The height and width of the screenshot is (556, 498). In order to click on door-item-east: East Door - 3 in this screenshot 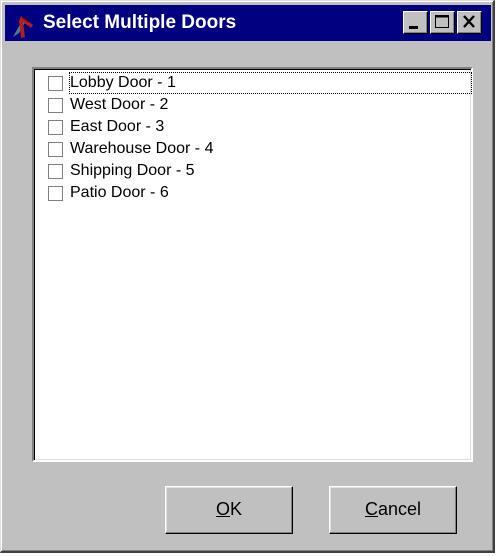, I will do `click(260, 127)`.